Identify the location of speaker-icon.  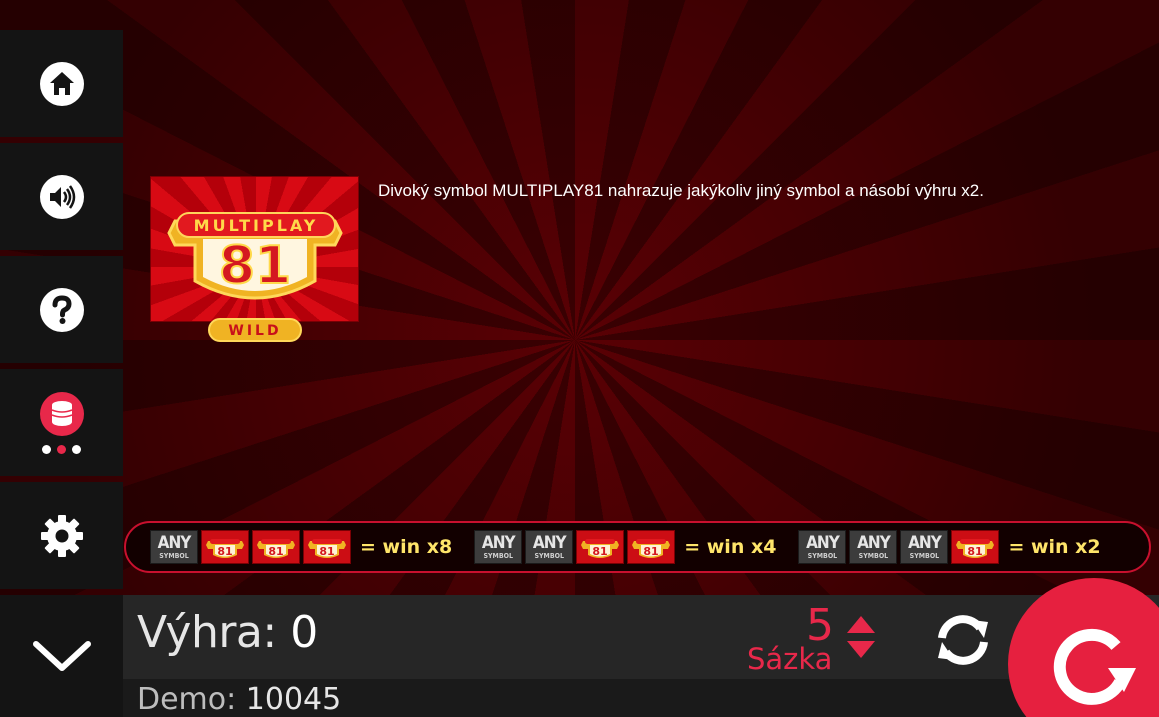
(61, 196).